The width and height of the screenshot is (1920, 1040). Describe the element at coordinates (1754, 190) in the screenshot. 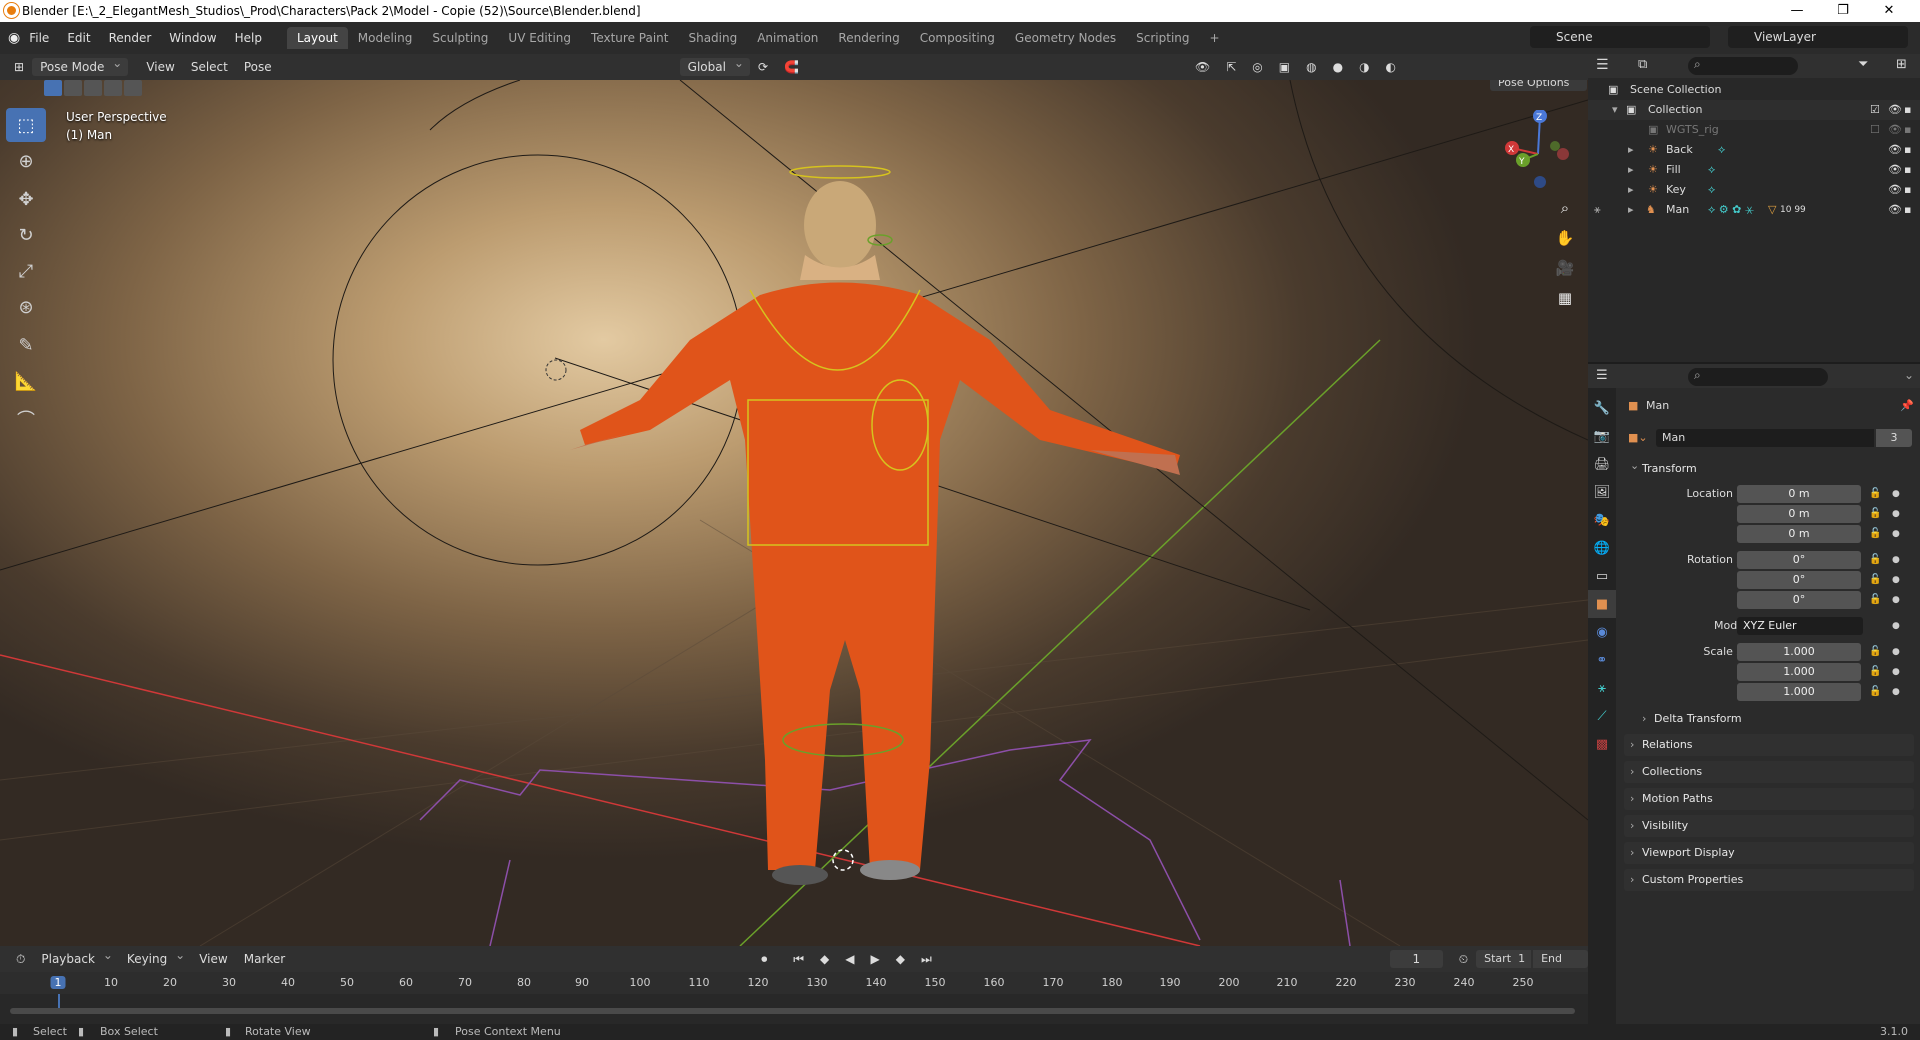

I see `outliner-item-key: ▸ ☀ Key ⟡ 👁 ▪` at that location.